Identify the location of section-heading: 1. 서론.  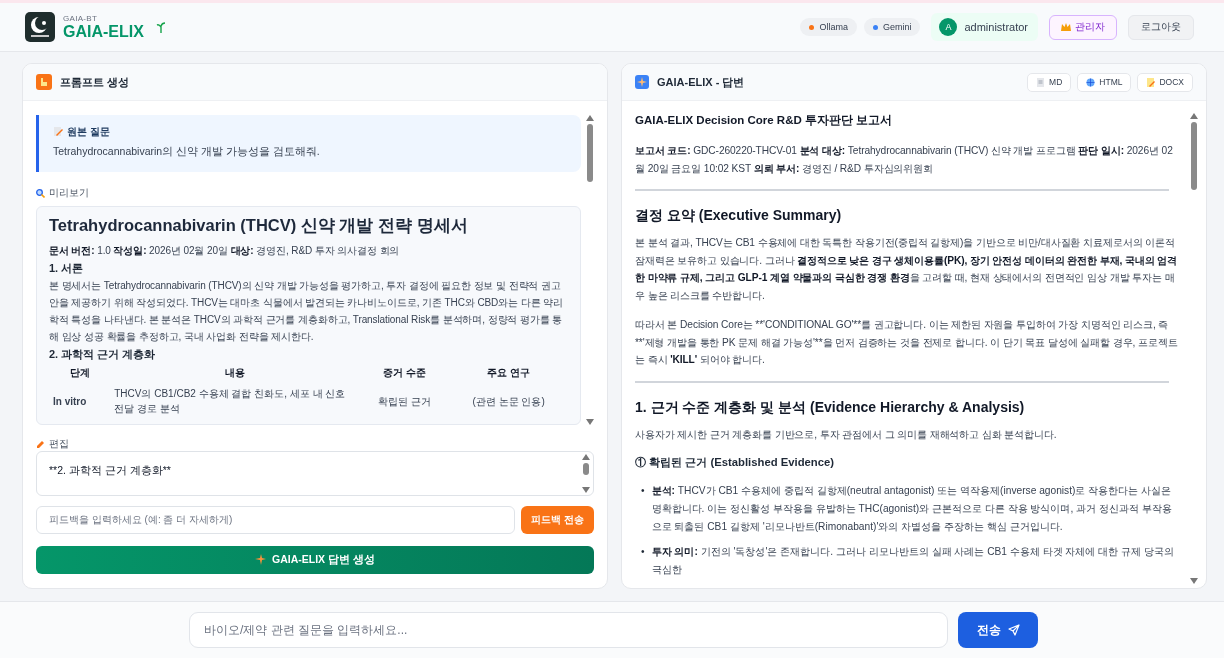
(67, 268).